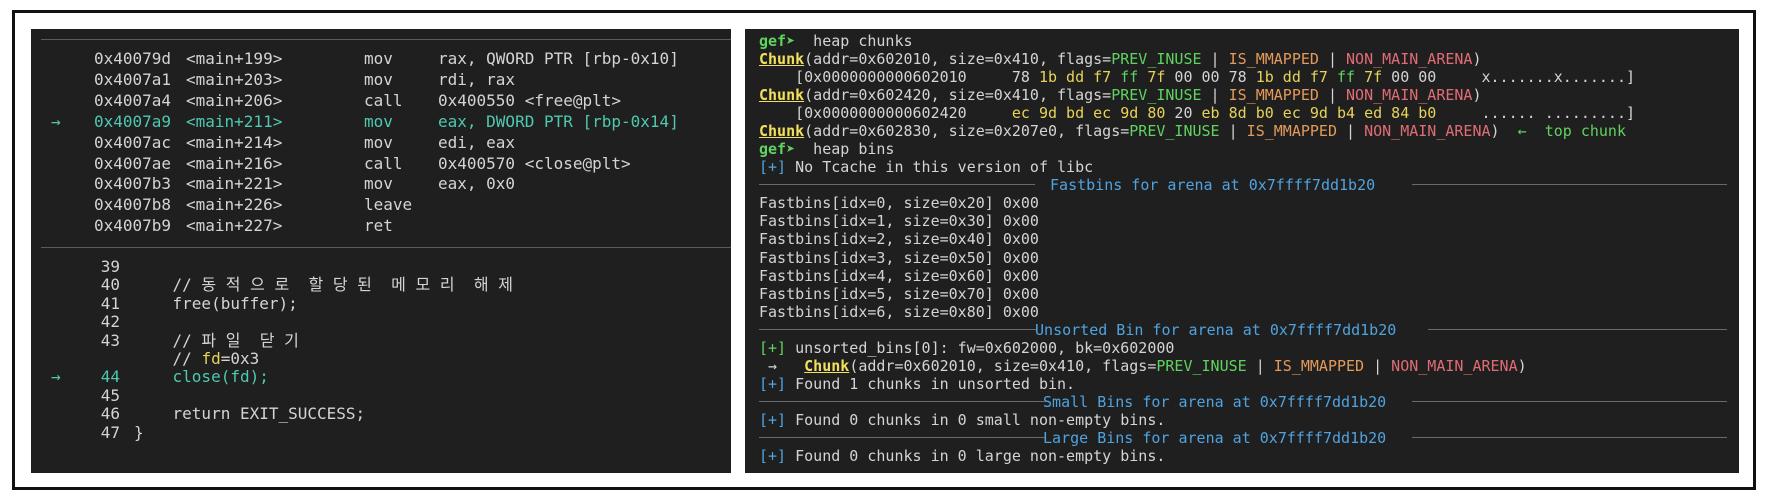  Describe the element at coordinates (388, 205) in the screenshot. I see `asm-mnemonic: leave` at that location.